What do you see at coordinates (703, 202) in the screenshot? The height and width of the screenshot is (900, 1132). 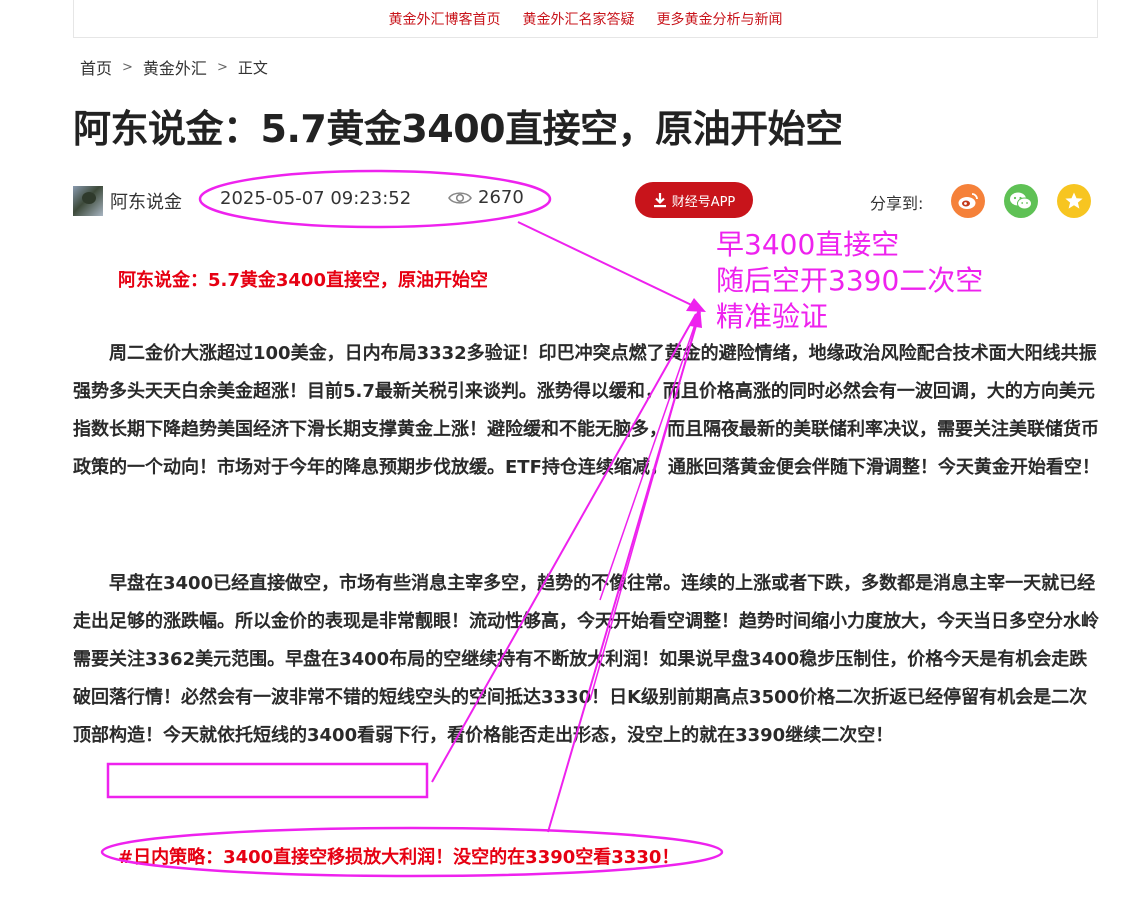 I see `app-button-label: 财经号APP` at bounding box center [703, 202].